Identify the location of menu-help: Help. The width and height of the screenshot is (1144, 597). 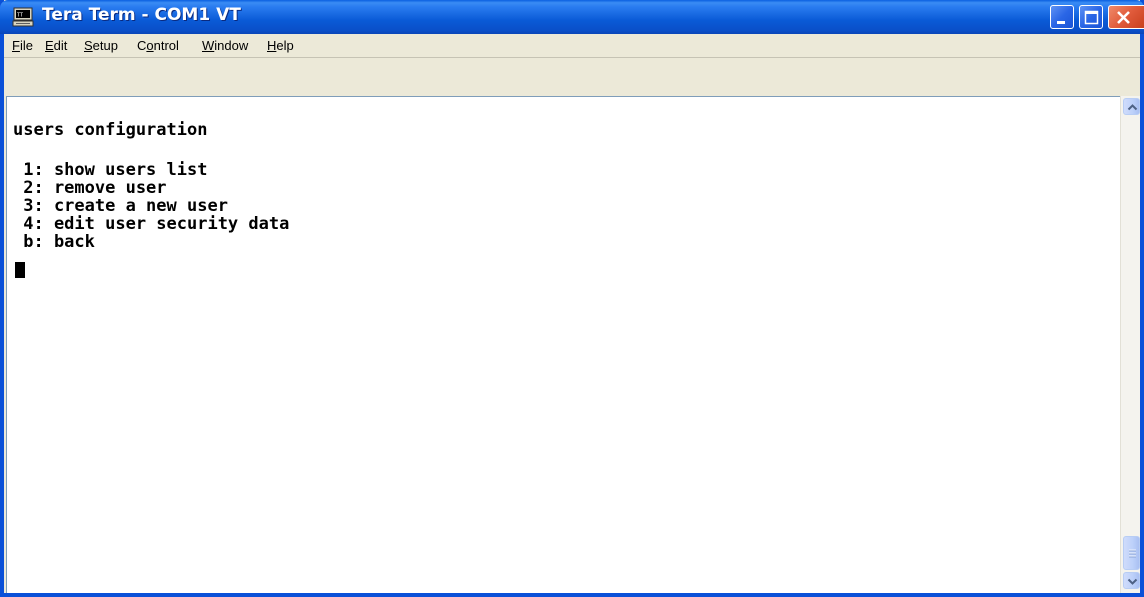
(280, 45).